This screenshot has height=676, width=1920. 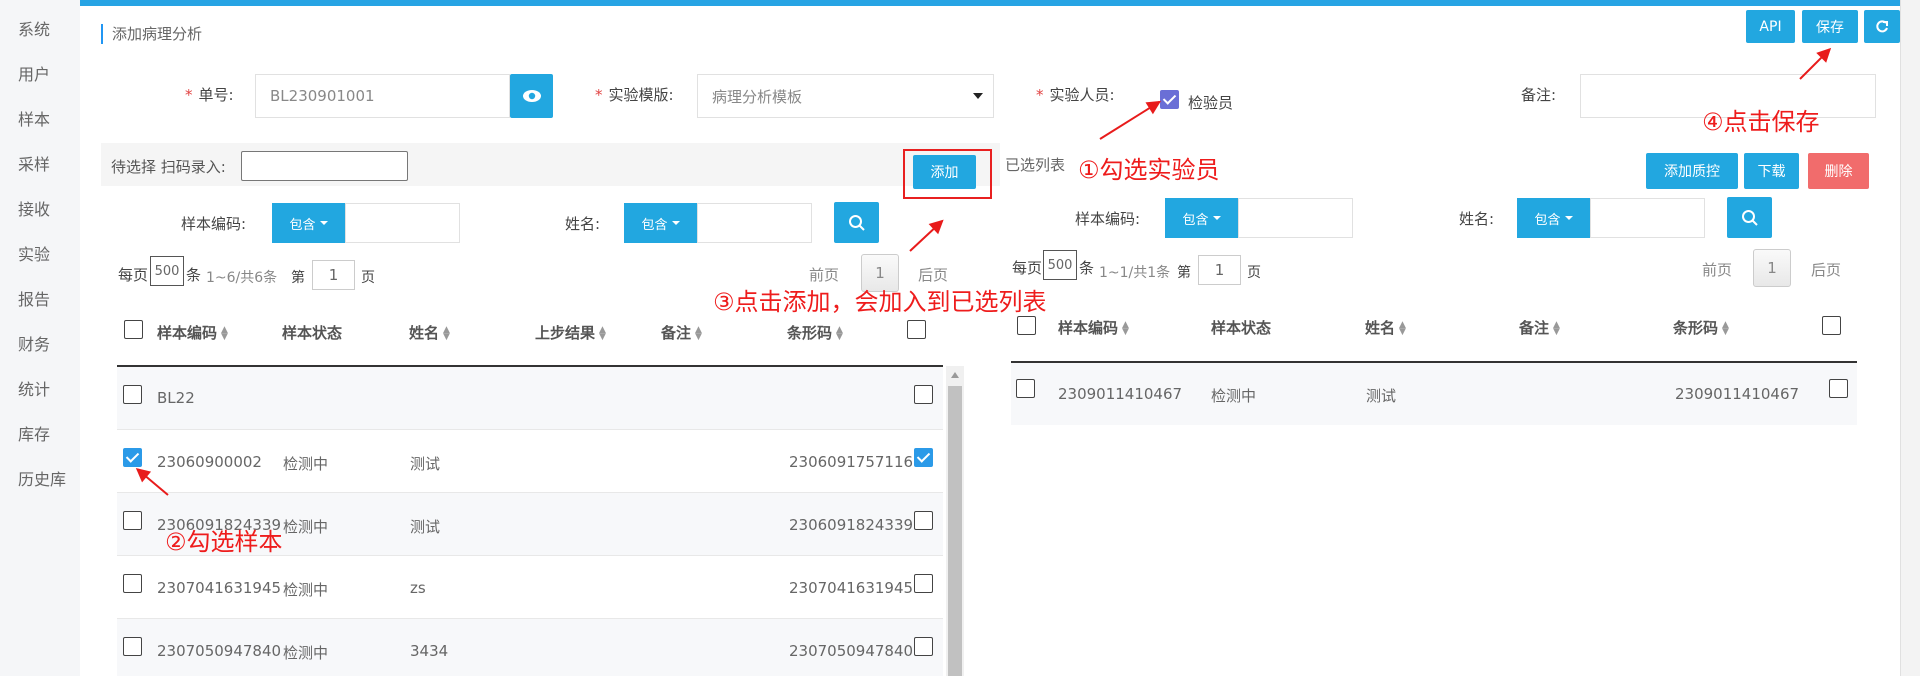 I want to click on left-col-remark: 备注 ▲ ▼, so click(x=681, y=332).